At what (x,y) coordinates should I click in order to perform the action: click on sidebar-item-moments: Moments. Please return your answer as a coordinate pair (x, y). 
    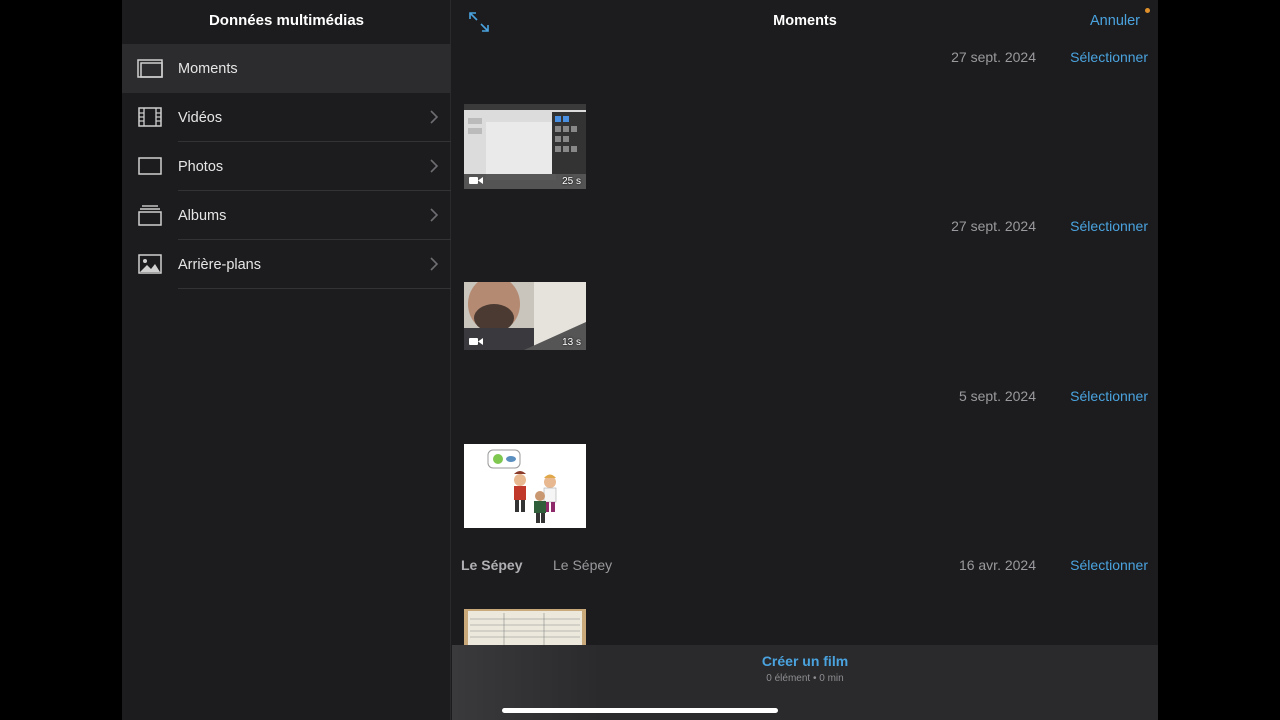
    Looking at the image, I should click on (286, 68).